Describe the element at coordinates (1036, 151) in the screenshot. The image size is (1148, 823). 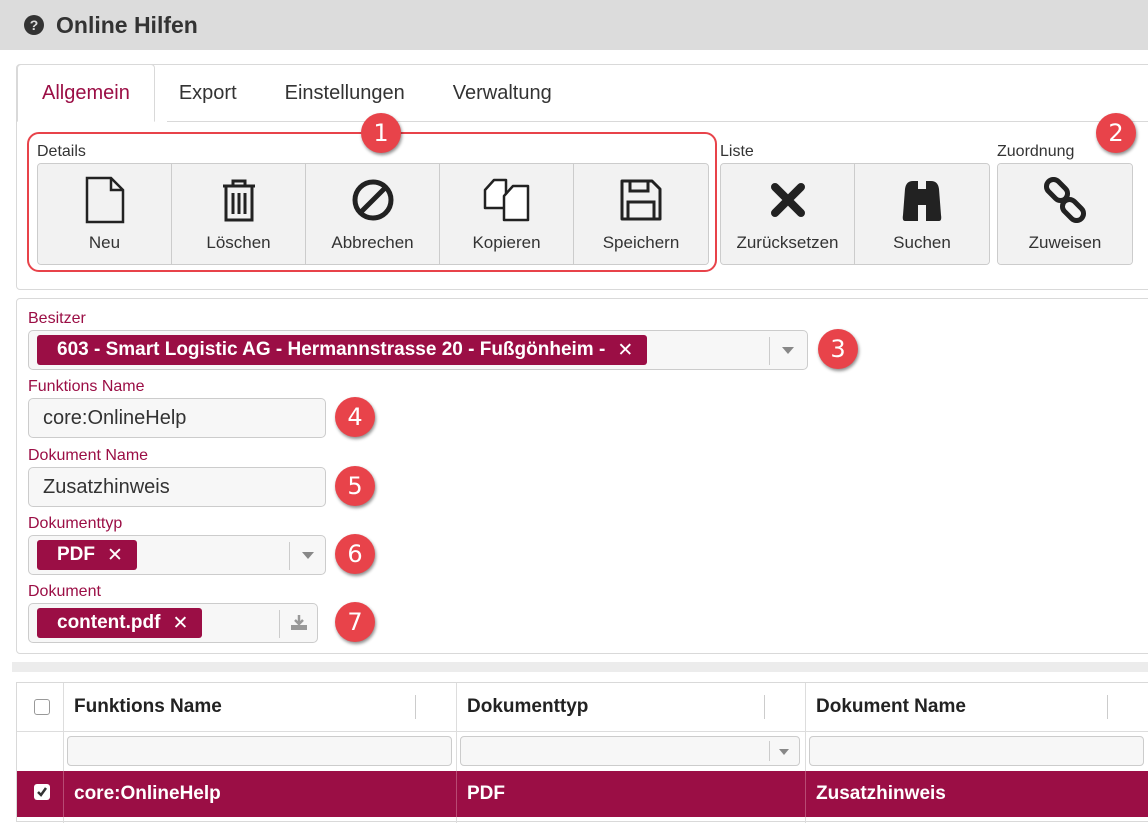
I see `zuordnung-group-label: Zuordnung` at that location.